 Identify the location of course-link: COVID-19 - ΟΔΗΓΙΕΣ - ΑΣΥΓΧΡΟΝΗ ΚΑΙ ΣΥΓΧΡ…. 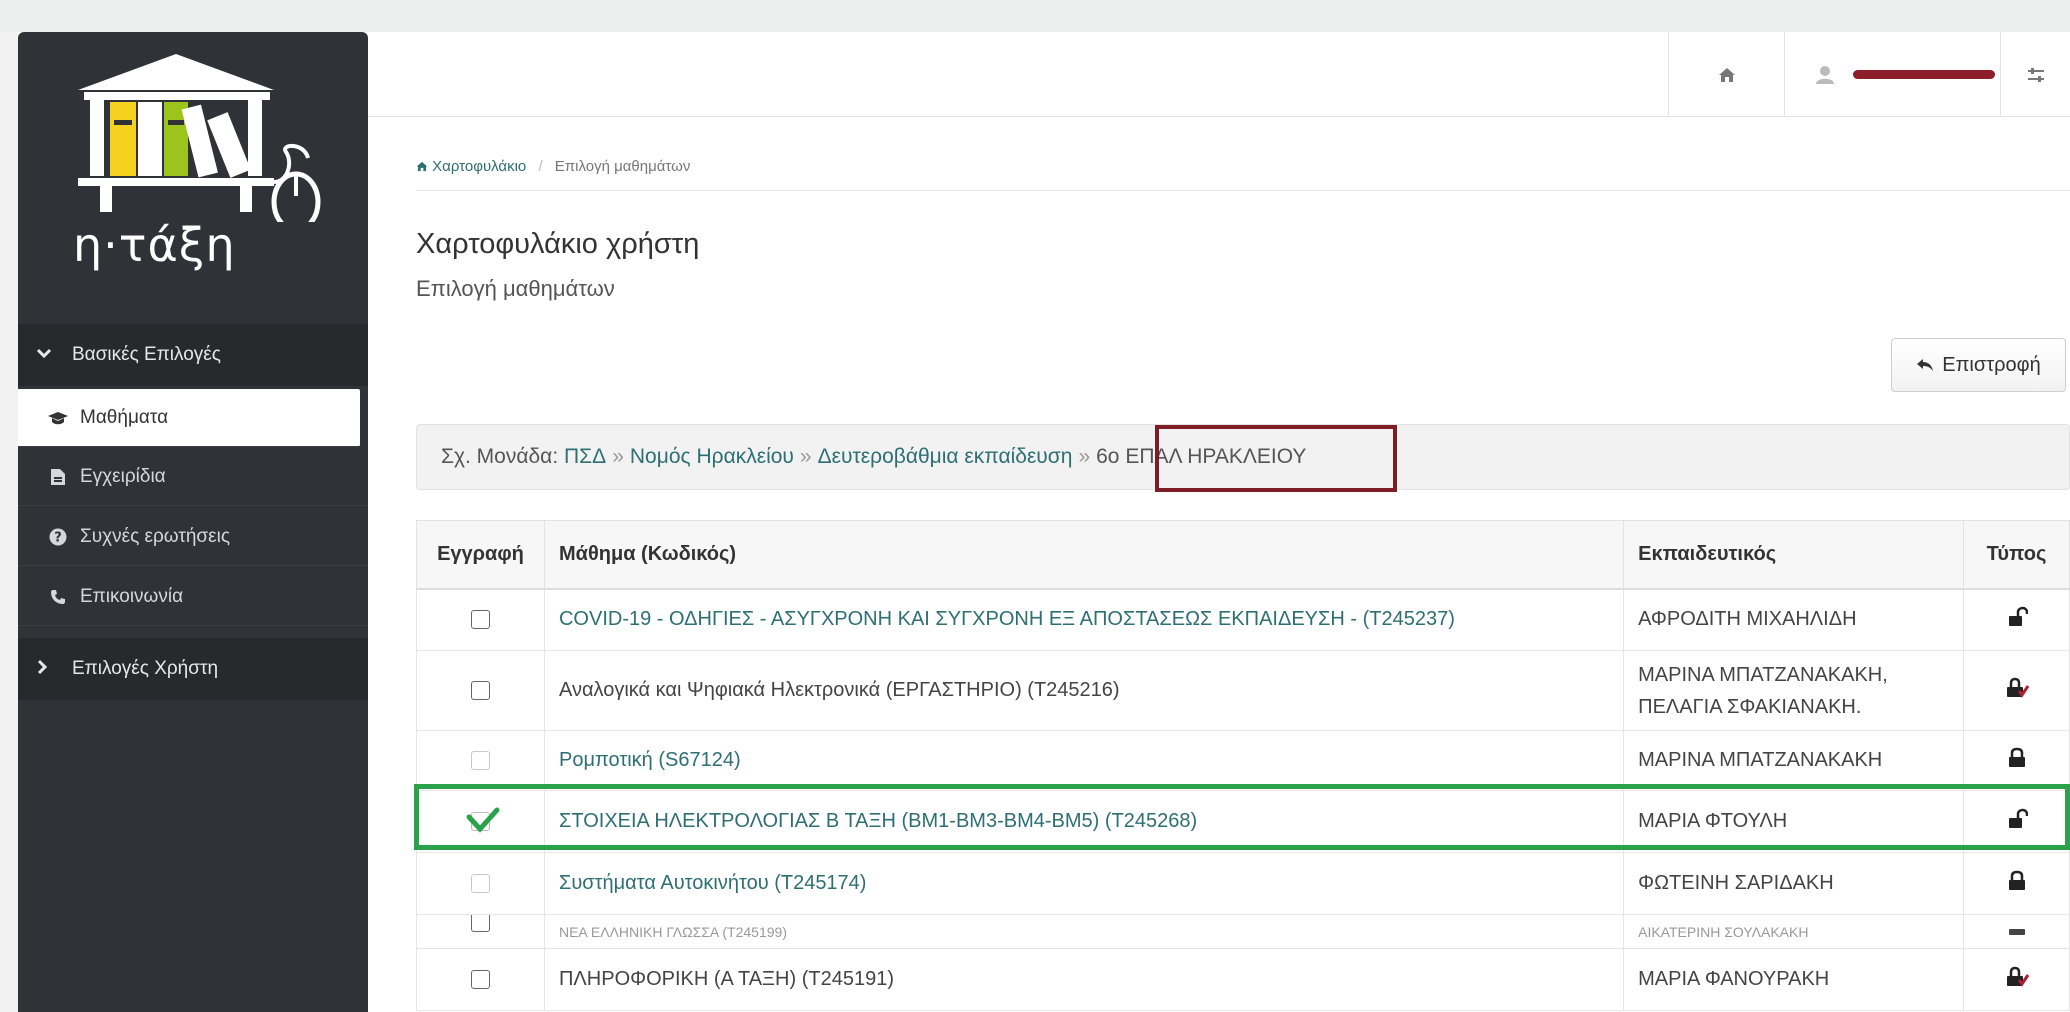
(1007, 619).